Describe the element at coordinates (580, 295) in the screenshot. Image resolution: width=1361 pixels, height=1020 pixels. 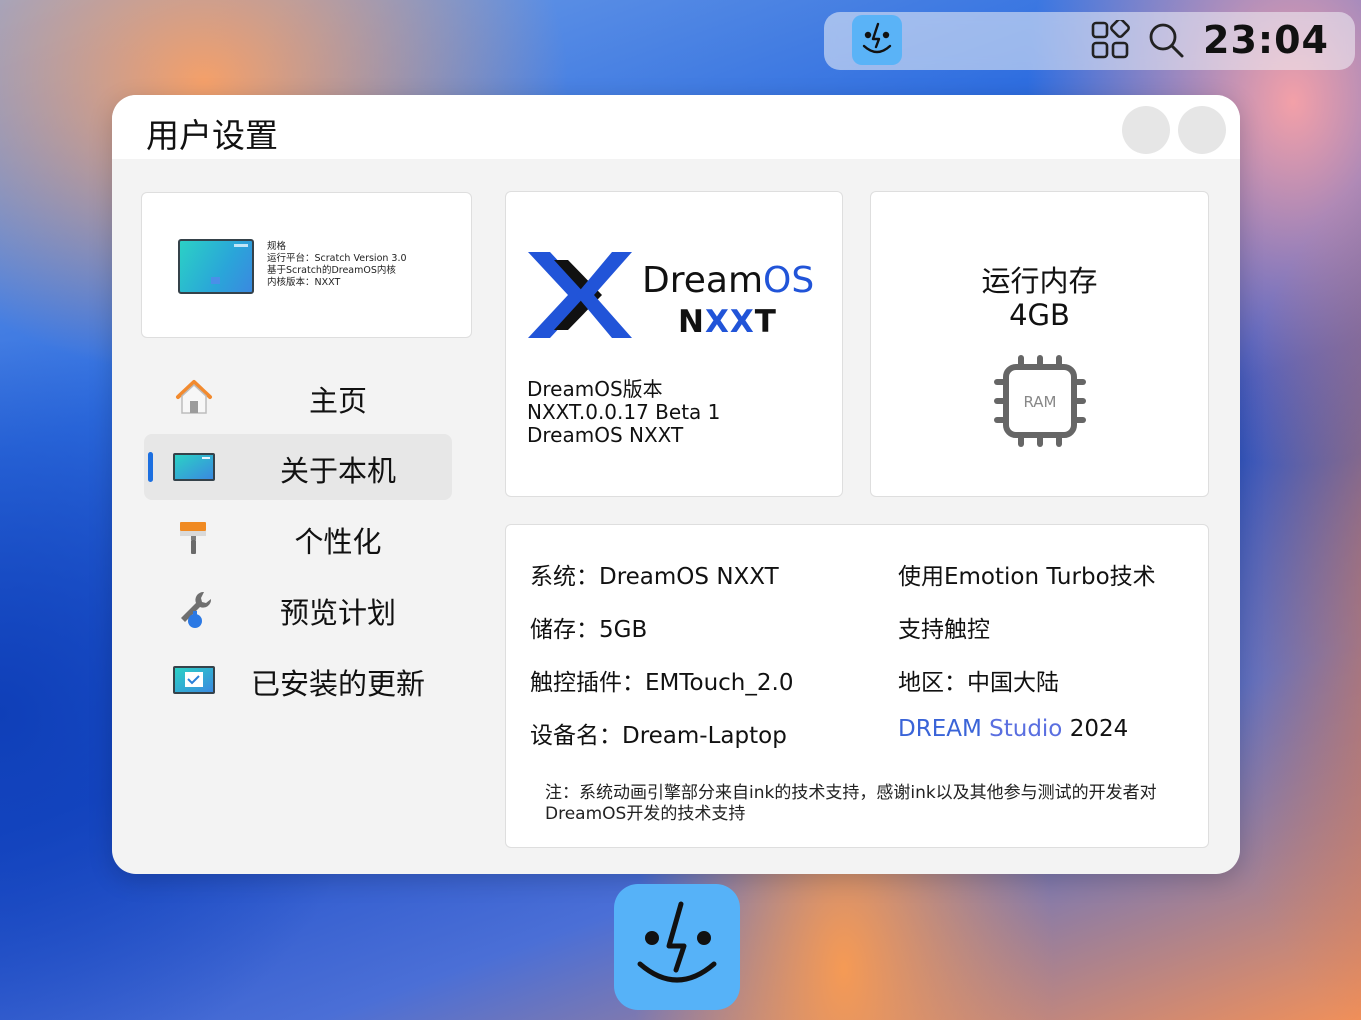
I see `dreamos-logo-icon` at that location.